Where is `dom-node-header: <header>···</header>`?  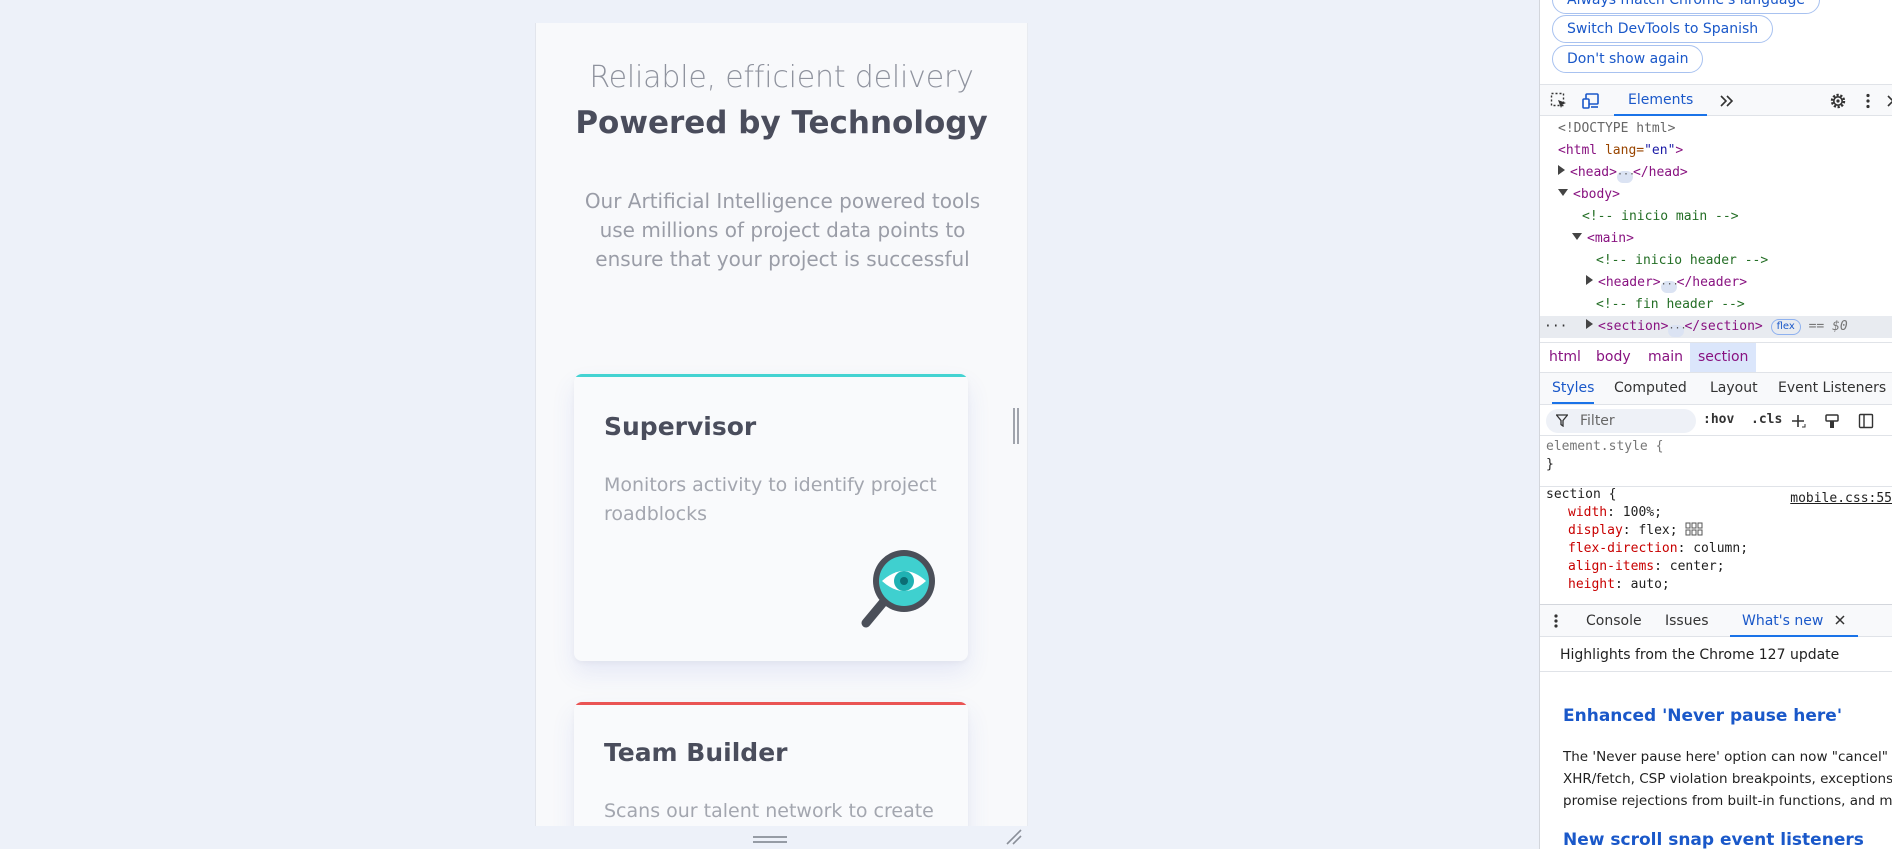 dom-node-header: <header>···</header> is located at coordinates (1716, 283).